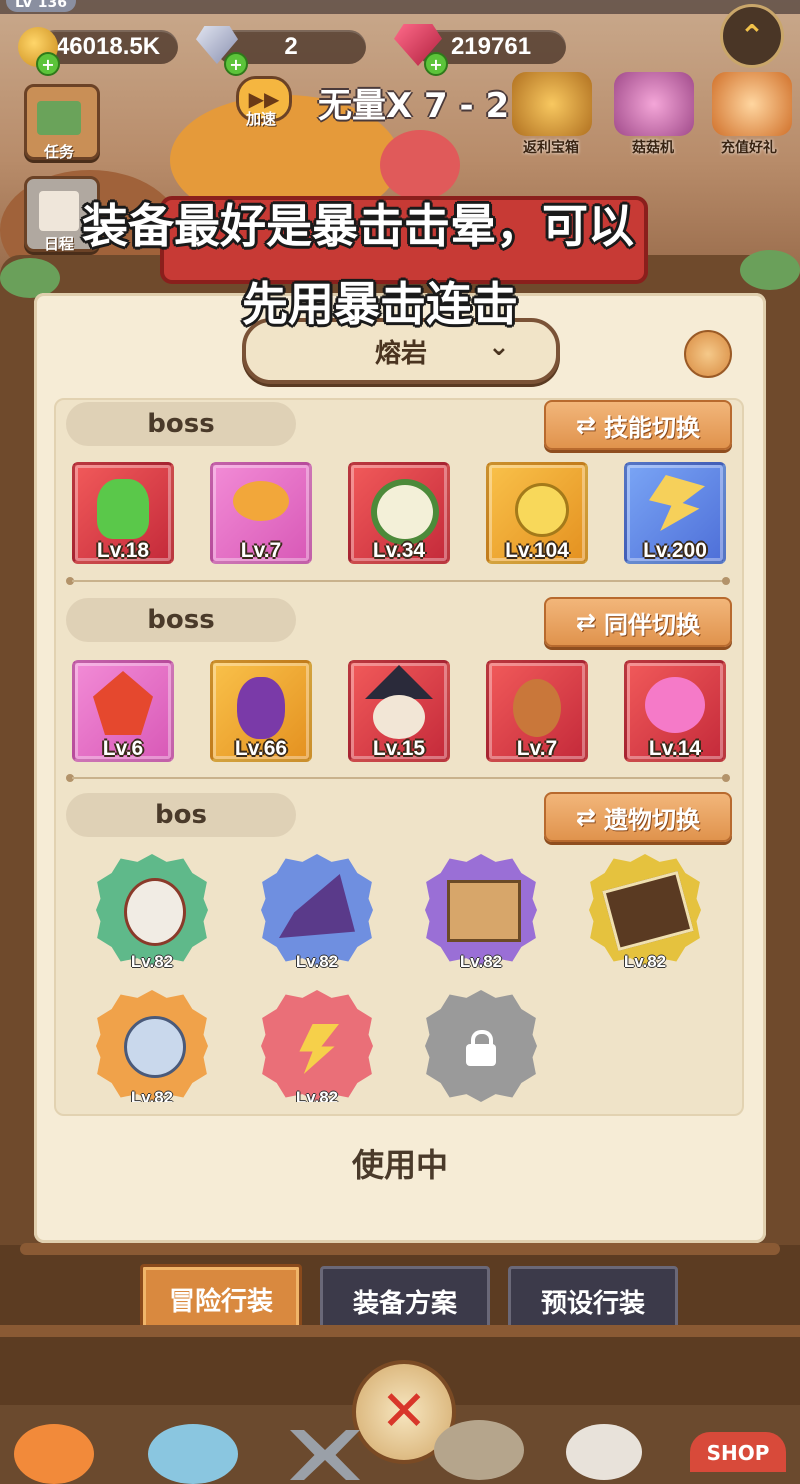 The height and width of the screenshot is (1484, 800). What do you see at coordinates (675, 748) in the screenshot?
I see `partner-level: Lv.14` at bounding box center [675, 748].